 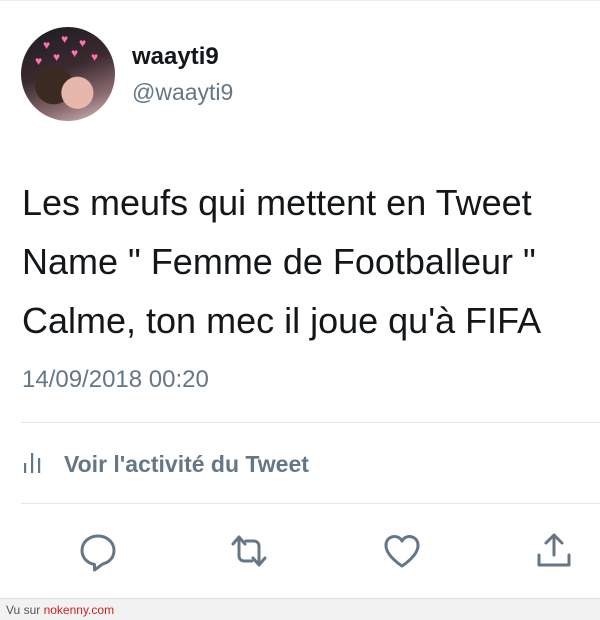 What do you see at coordinates (279, 261) in the screenshot?
I see `tweet-text-line: Name " Femme de Footballeur "` at bounding box center [279, 261].